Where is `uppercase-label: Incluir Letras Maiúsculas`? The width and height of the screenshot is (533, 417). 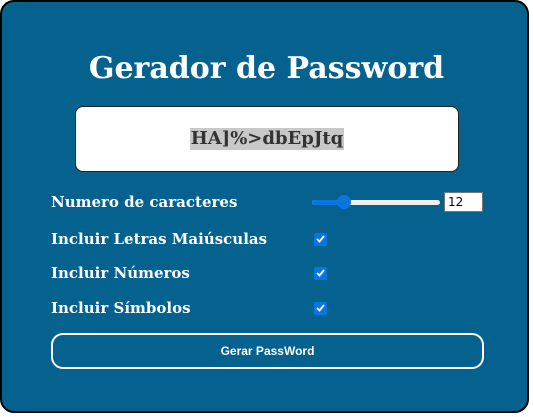
uppercase-label: Incluir Letras Maiúsculas is located at coordinates (159, 239).